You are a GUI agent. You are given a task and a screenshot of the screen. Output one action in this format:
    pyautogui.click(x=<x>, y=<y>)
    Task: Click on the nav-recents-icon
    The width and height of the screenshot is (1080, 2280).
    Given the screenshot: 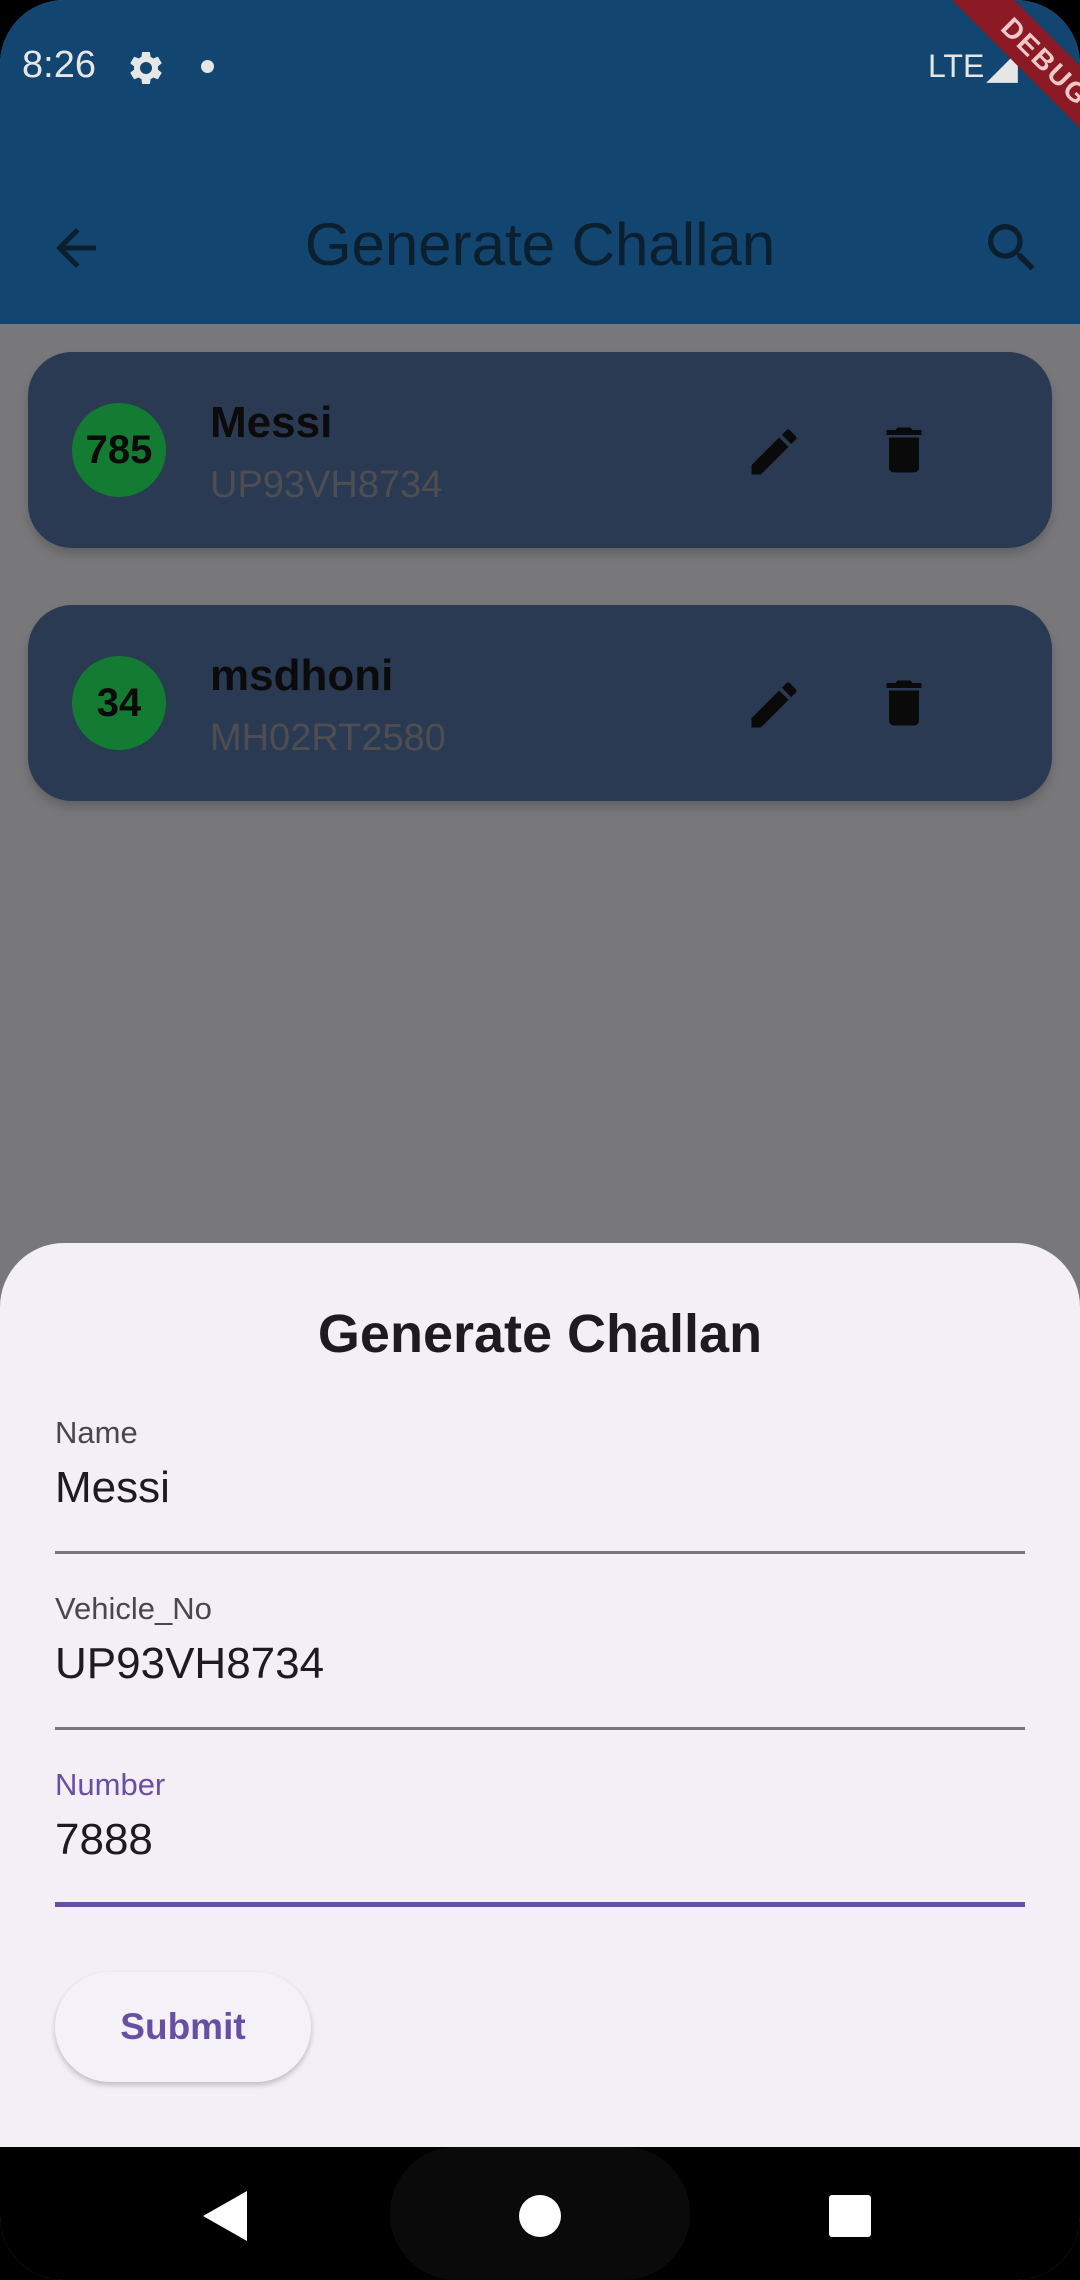 What is the action you would take?
    pyautogui.click(x=850, y=2216)
    